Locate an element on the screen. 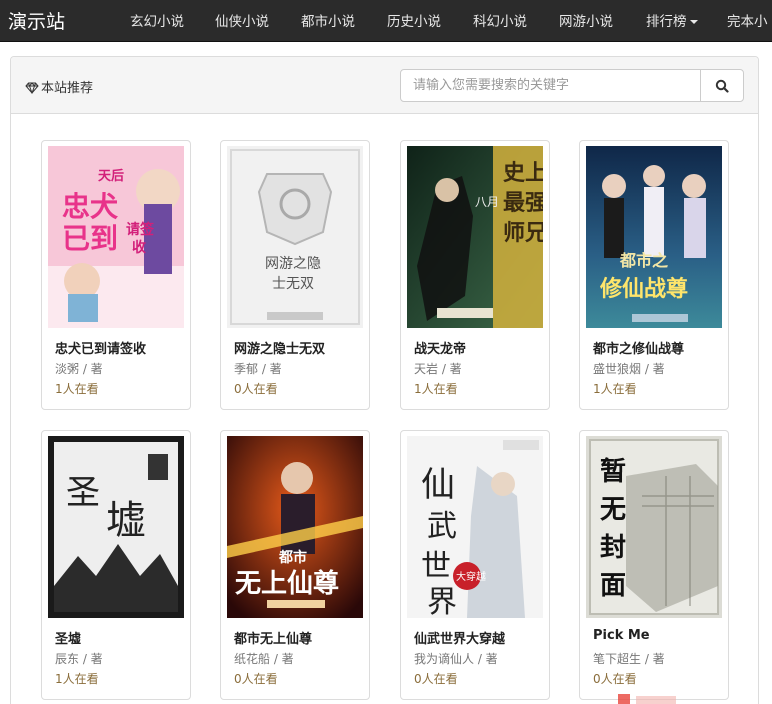  panel-header: 本站推荐 is located at coordinates (384, 85).